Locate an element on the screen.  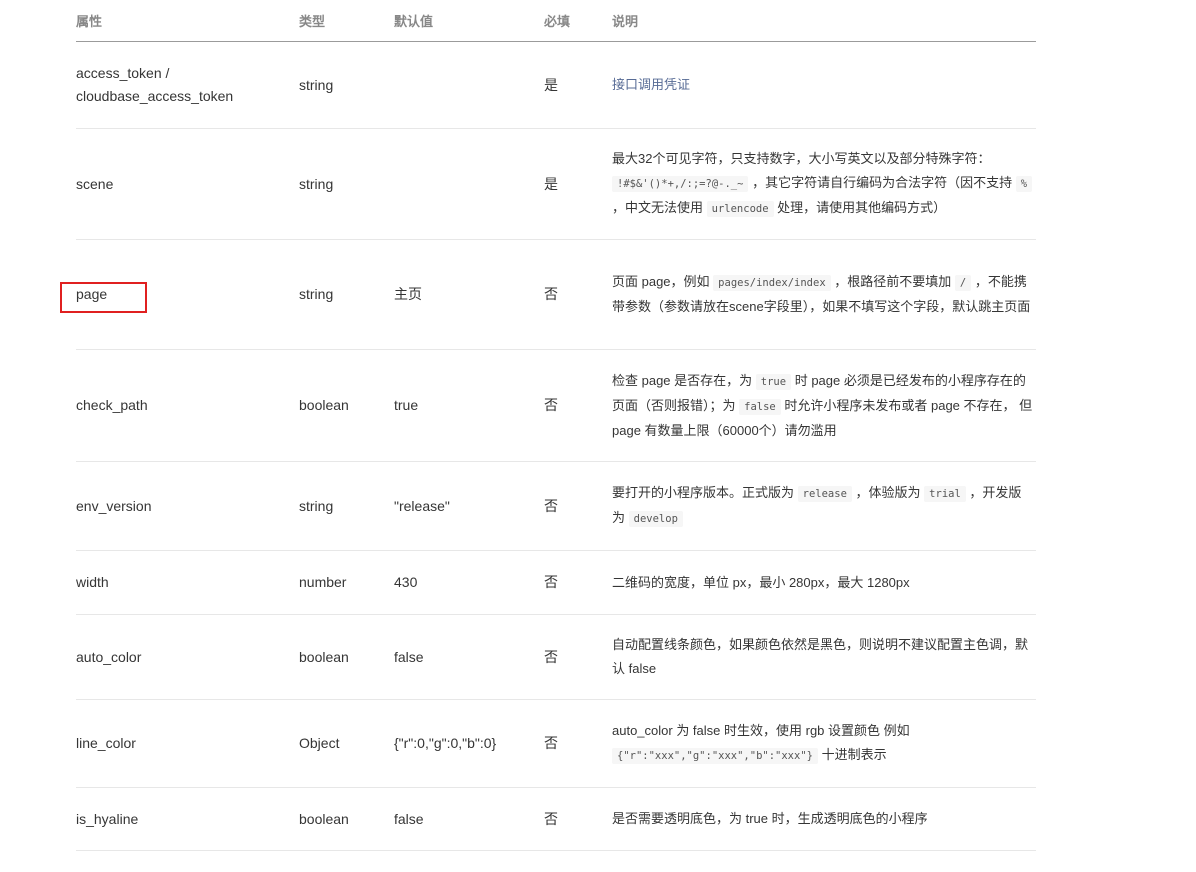
header-type: 类型 is located at coordinates (346, 21).